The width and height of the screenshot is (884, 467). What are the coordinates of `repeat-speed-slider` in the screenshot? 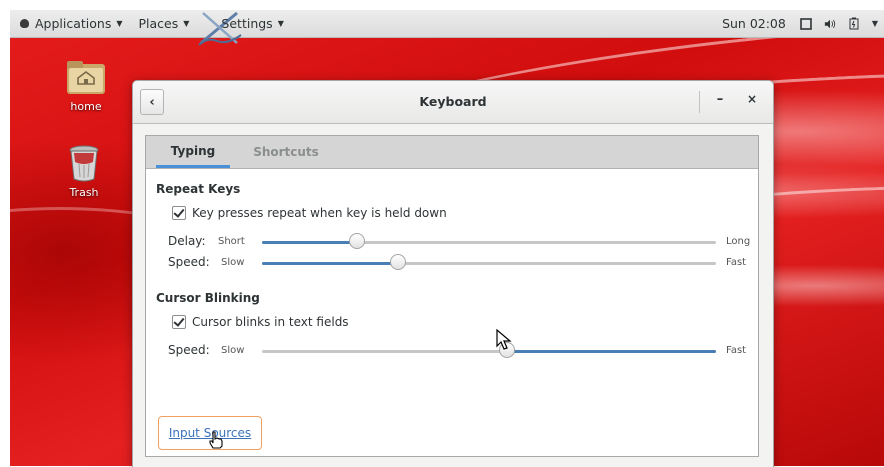 It's located at (489, 262).